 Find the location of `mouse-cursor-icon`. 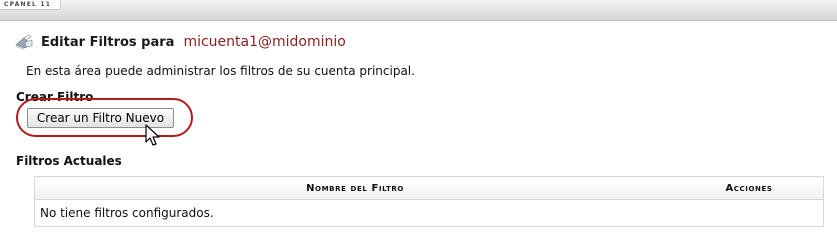

mouse-cursor-icon is located at coordinates (152, 135).